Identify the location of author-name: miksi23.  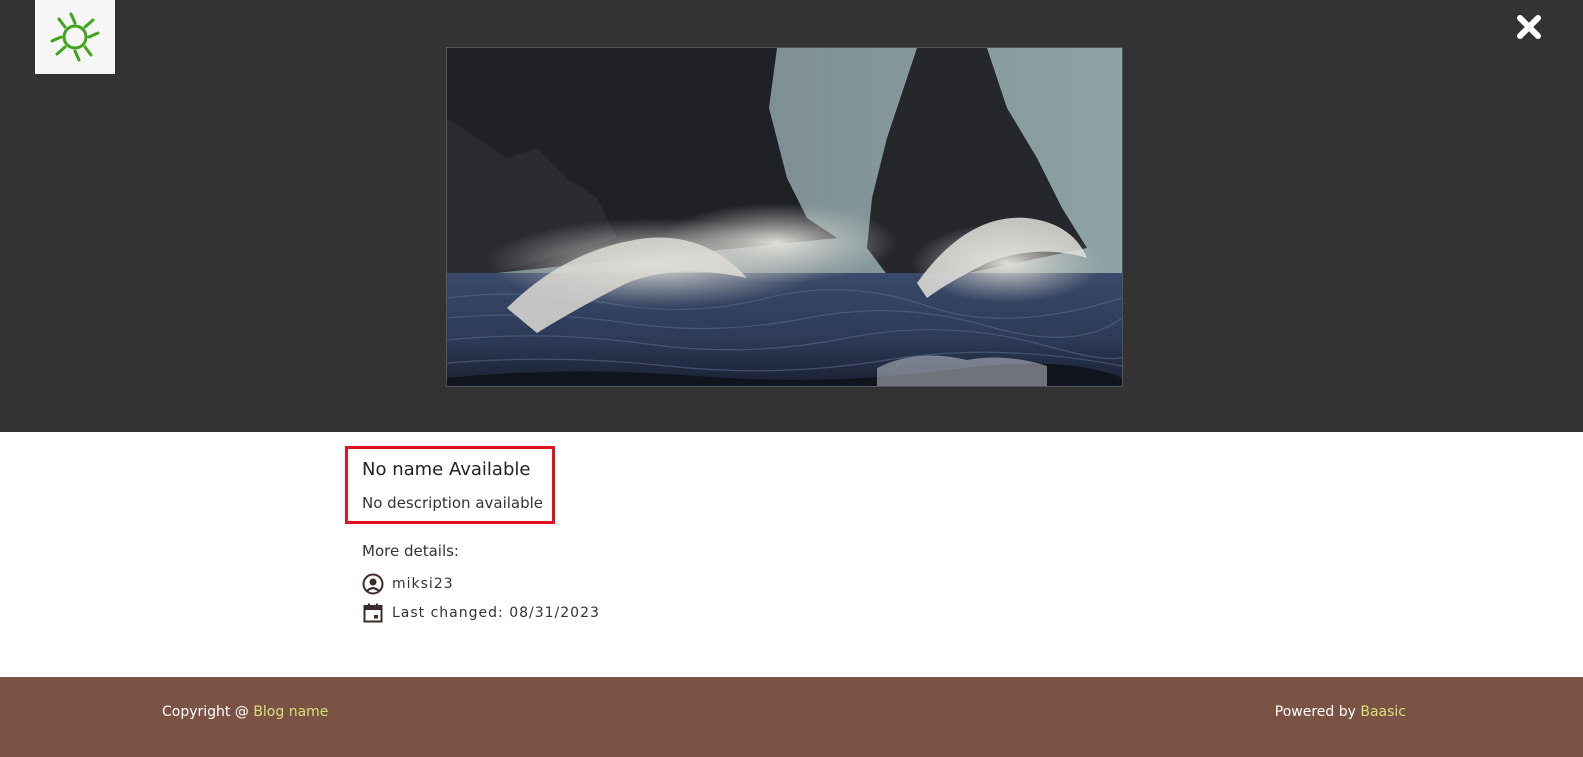
(423, 584).